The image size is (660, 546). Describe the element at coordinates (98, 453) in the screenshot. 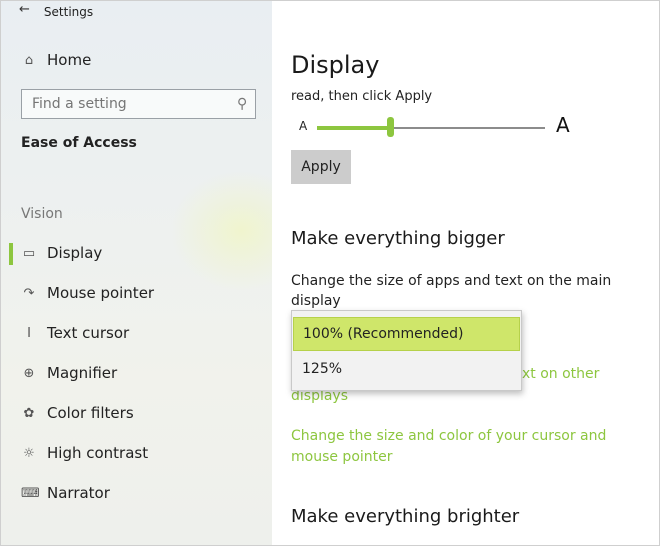

I see `sidebar-item-label: High contrast` at that location.